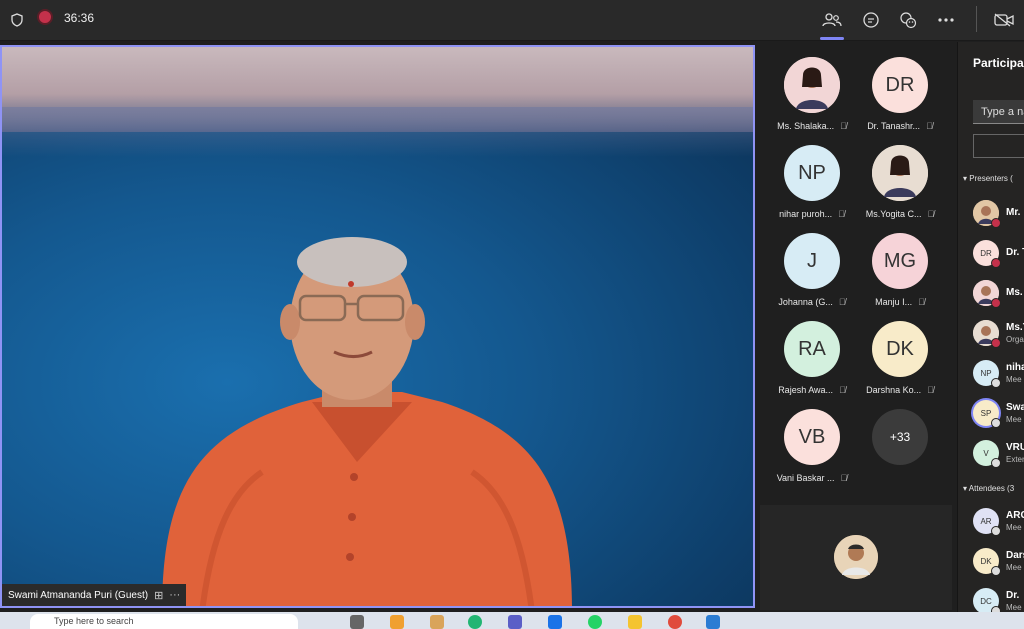 This screenshot has height=629, width=1024. Describe the element at coordinates (512, 20) in the screenshot. I see `meeting-toolbar: 36:36` at that location.